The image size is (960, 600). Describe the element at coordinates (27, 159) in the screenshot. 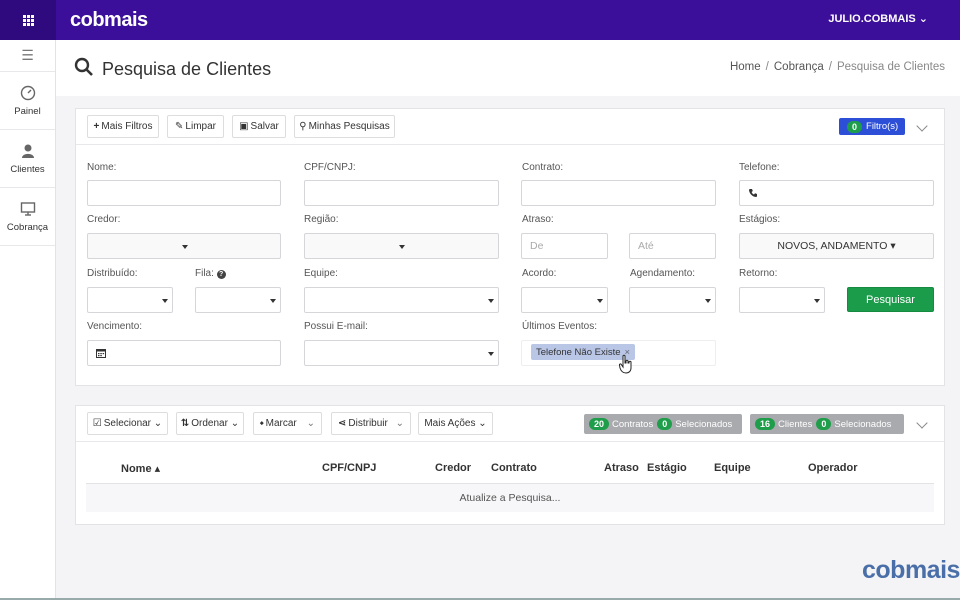

I see `sidebar-item-clientes: Clientes` at that location.